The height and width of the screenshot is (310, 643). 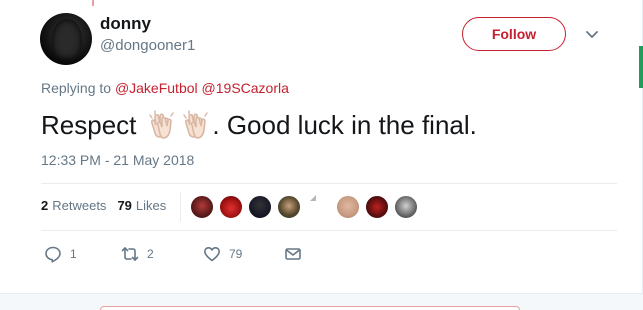 I want to click on retweets-count: 2, so click(x=45, y=205).